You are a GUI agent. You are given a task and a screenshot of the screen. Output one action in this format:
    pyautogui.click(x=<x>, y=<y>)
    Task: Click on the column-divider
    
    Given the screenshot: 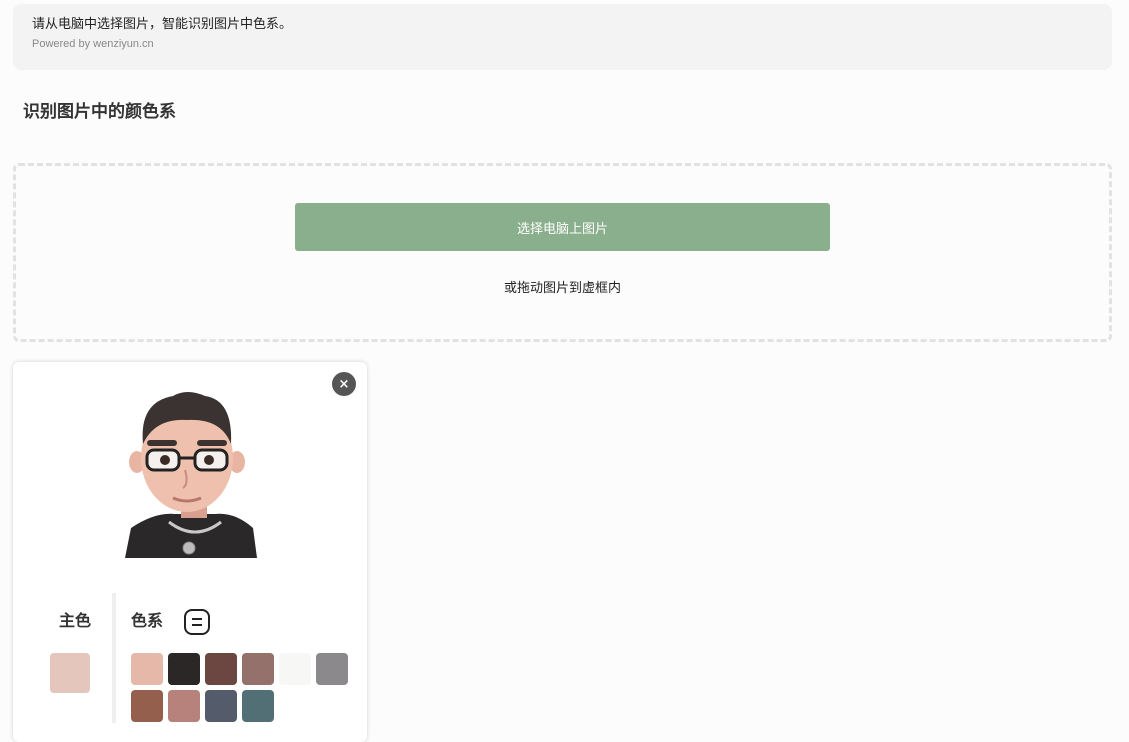 What is the action you would take?
    pyautogui.click(x=114, y=658)
    